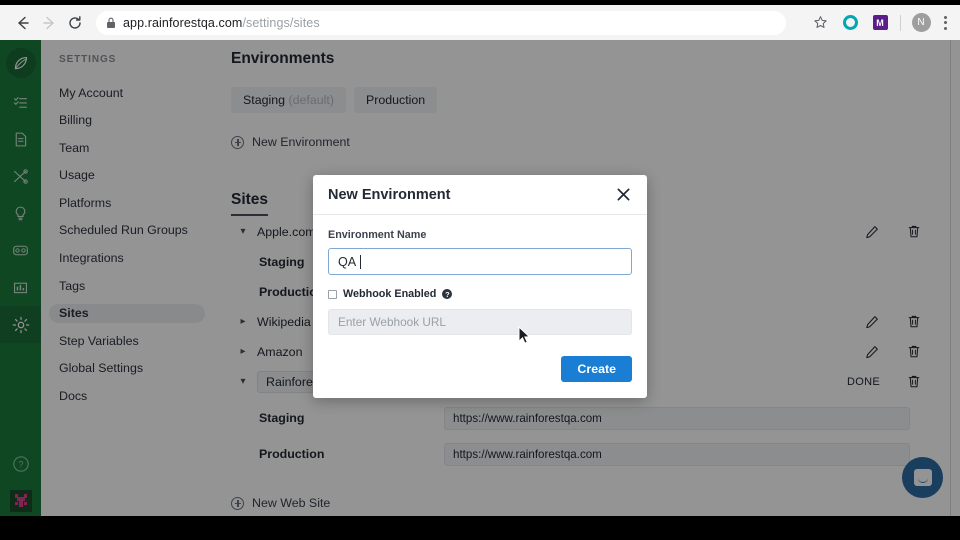  Describe the element at coordinates (183, 22) in the screenshot. I see `url-domain: app.rainforestqa.com` at that location.